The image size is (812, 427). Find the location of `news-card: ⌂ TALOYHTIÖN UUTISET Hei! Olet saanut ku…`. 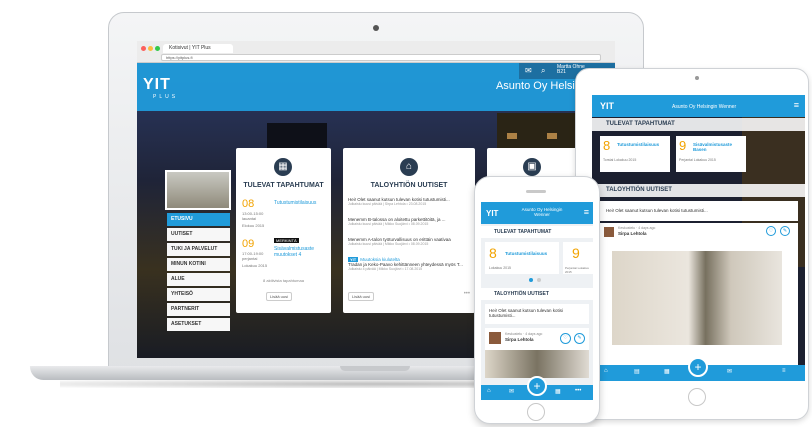

news-card: ⌂ TALOYHTIÖN UUTISET Hei! Olet saanut ku… is located at coordinates (409, 230).